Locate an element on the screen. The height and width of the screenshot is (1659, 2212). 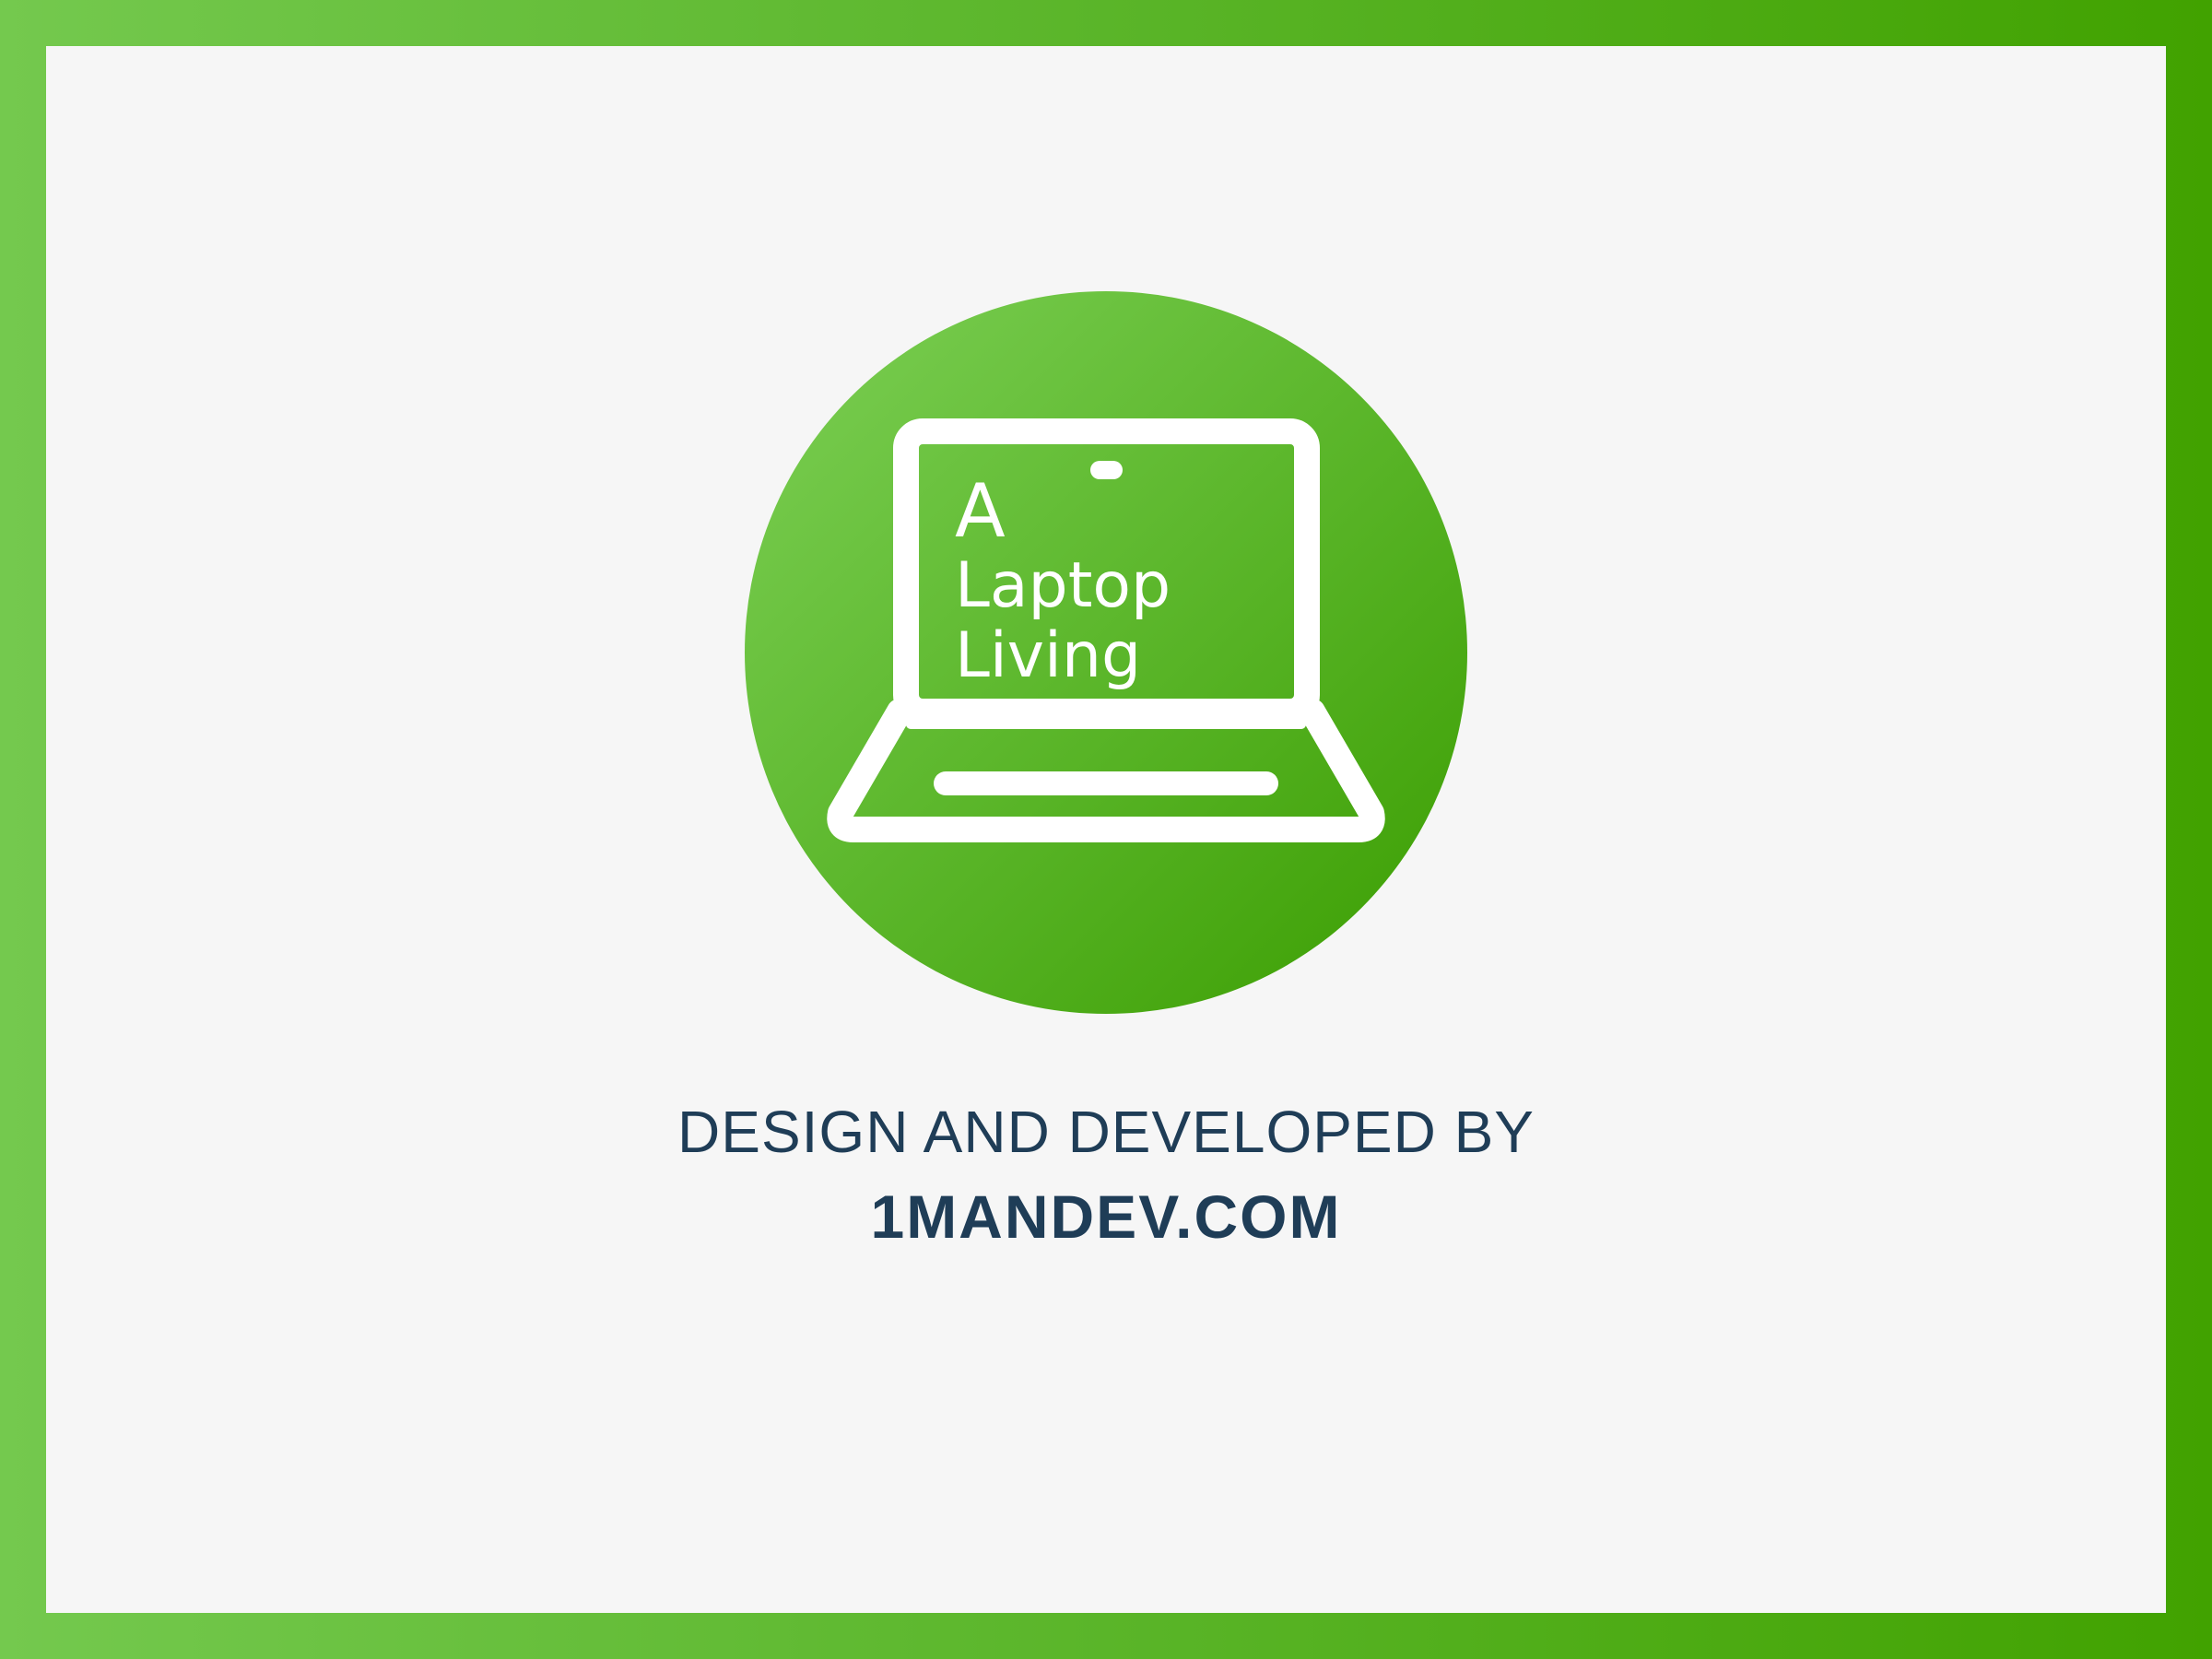
a-laptop-living-logo: A Laptop Living is located at coordinates (1106, 652).